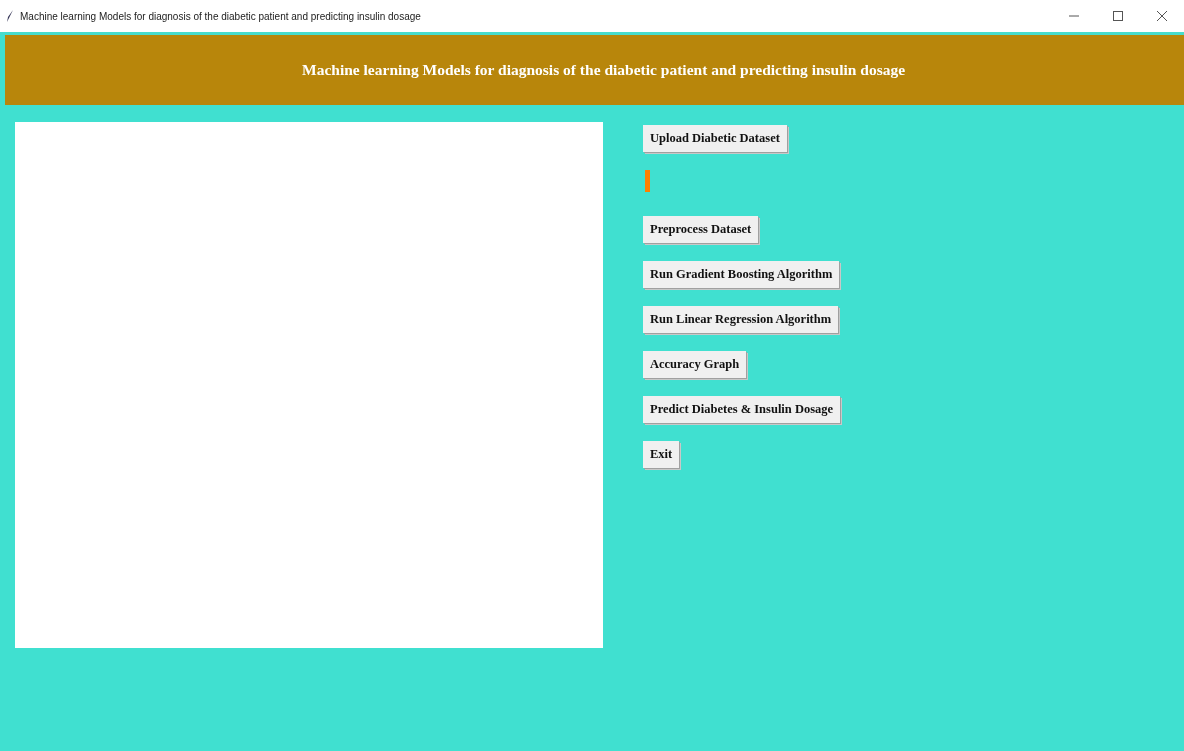  I want to click on status-label, so click(647, 181).